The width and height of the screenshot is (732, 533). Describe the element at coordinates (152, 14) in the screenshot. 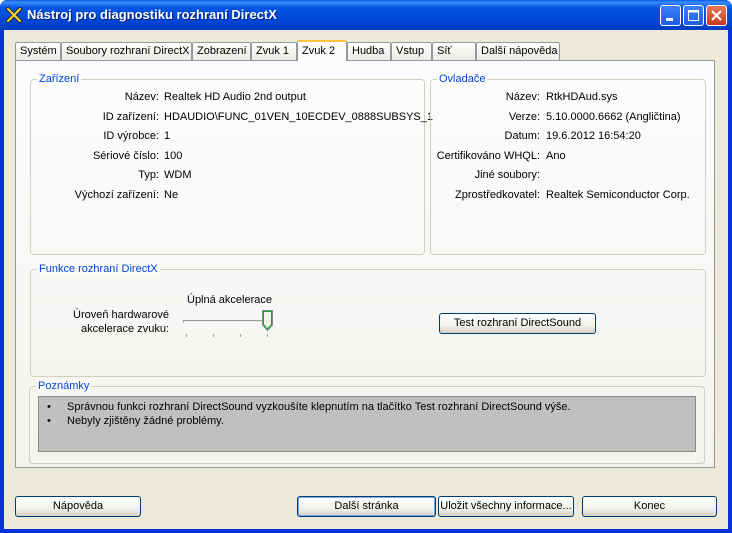

I see `window-title: Nástroj pro diagnostiku rozhraní DirectX` at that location.